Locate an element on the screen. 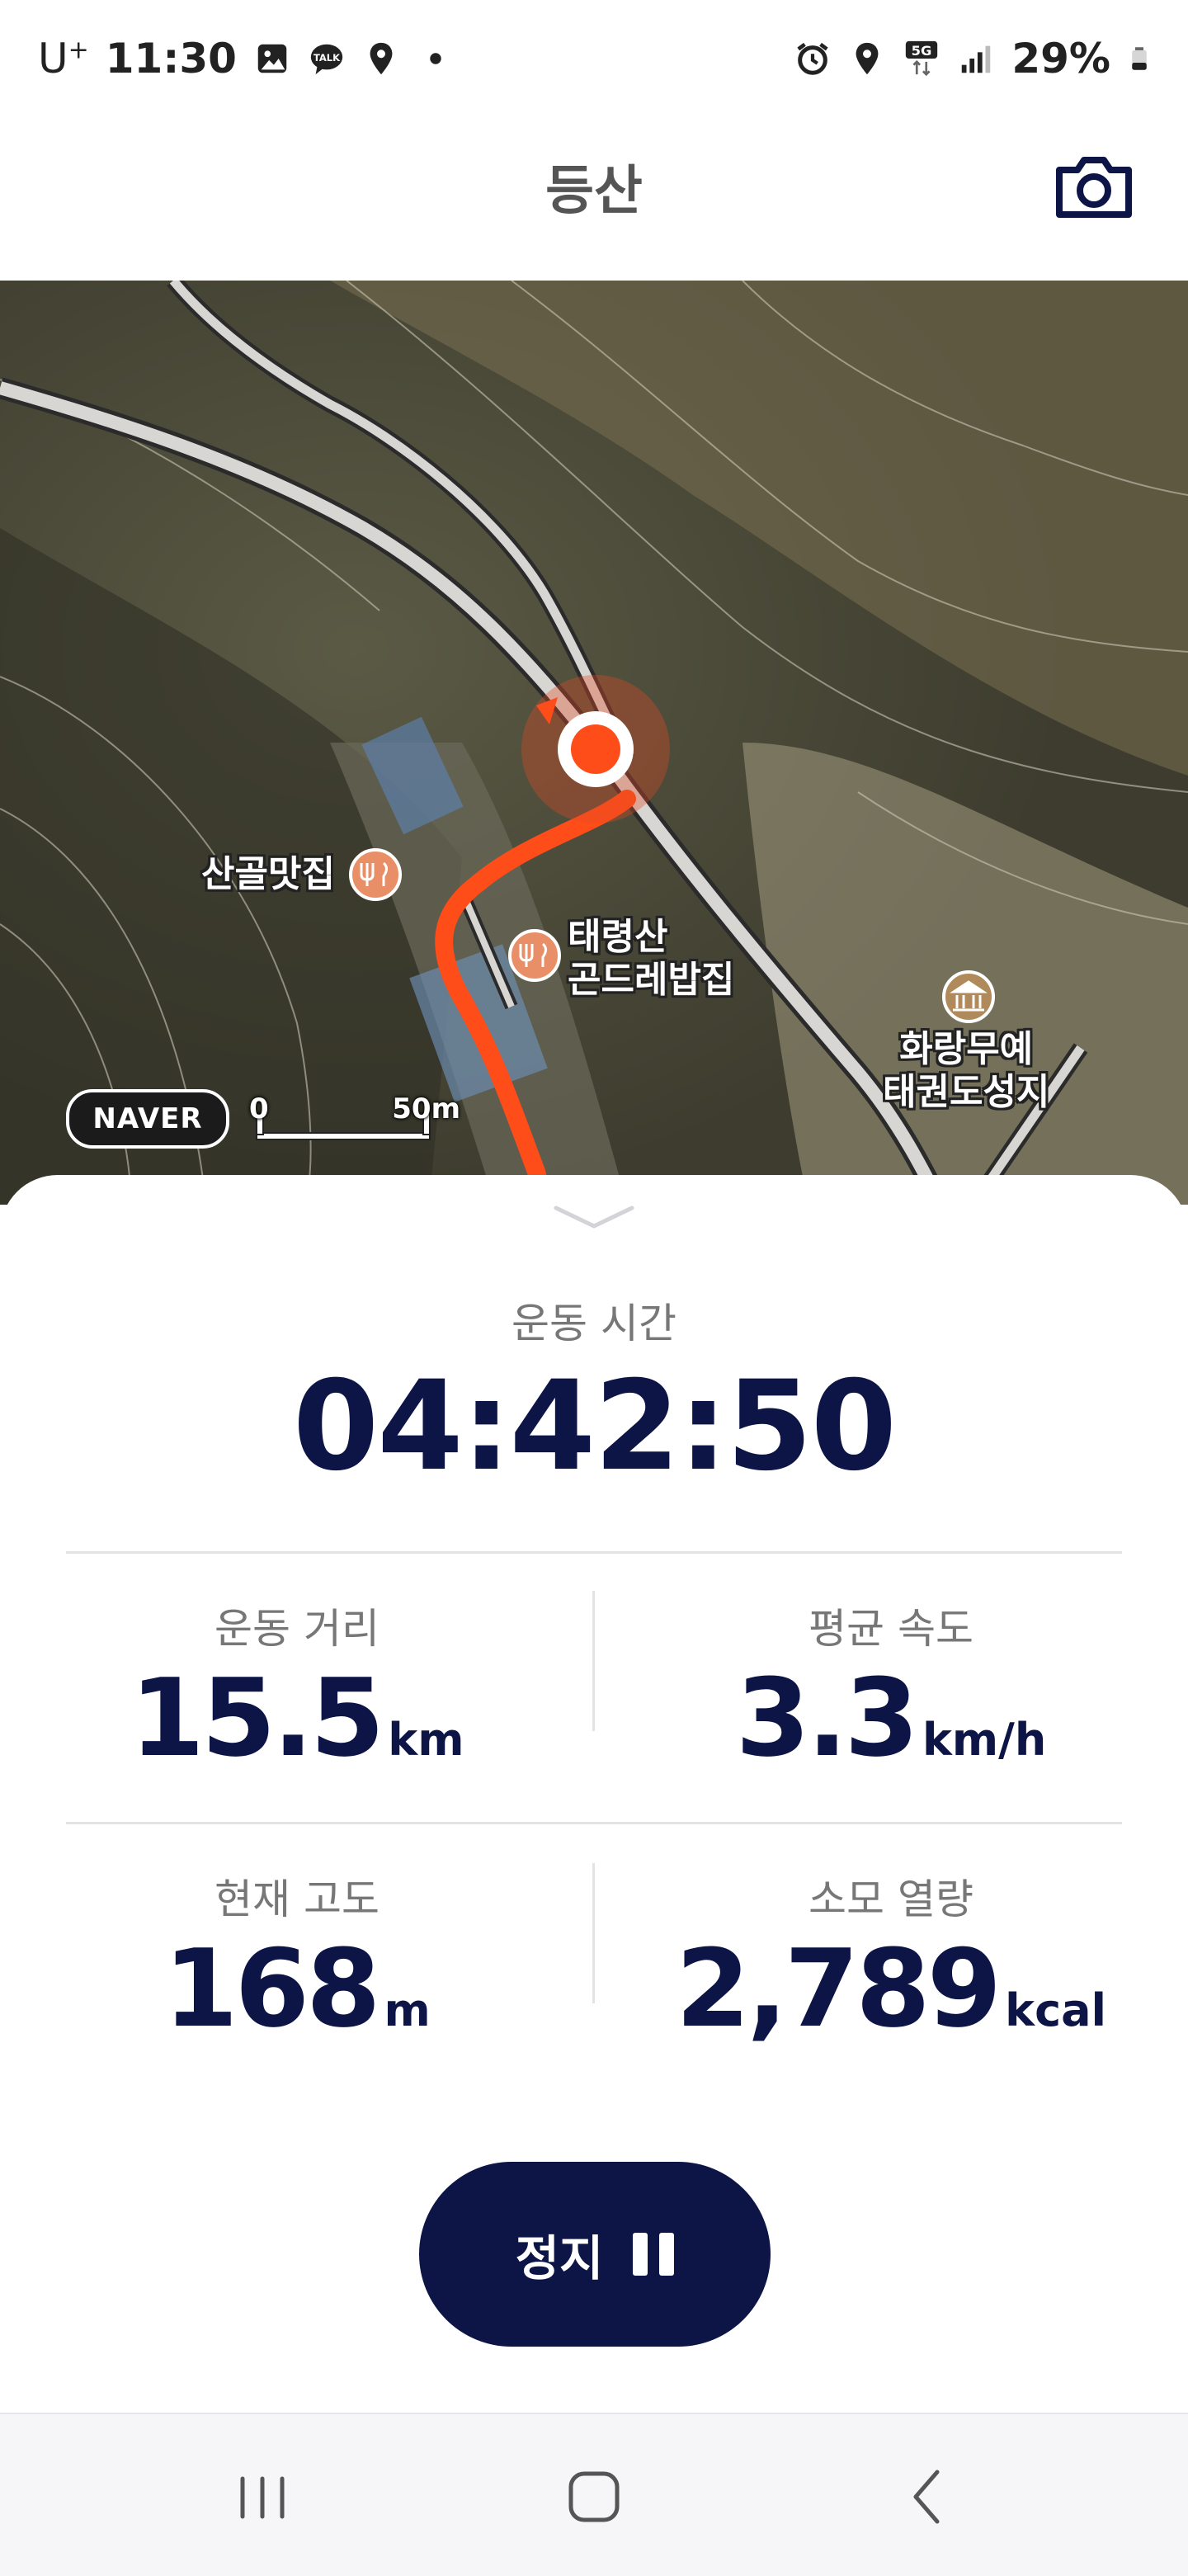 The width and height of the screenshot is (1188, 2576). dot-icon is located at coordinates (435, 58).